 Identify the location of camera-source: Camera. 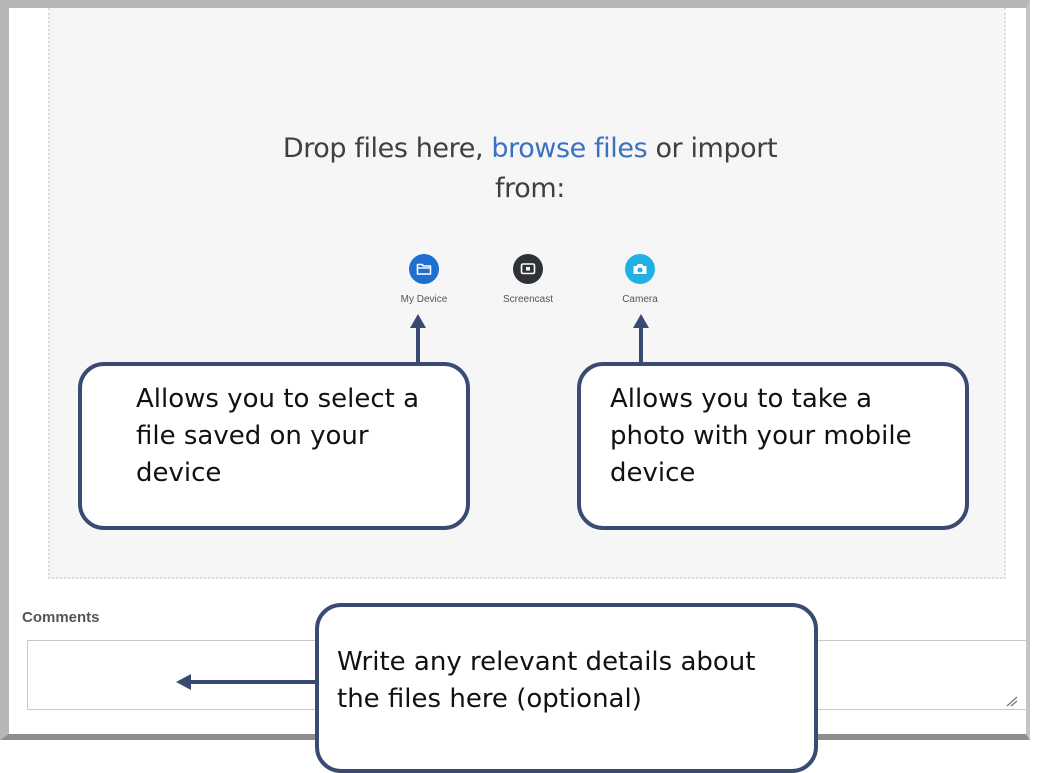
(640, 279).